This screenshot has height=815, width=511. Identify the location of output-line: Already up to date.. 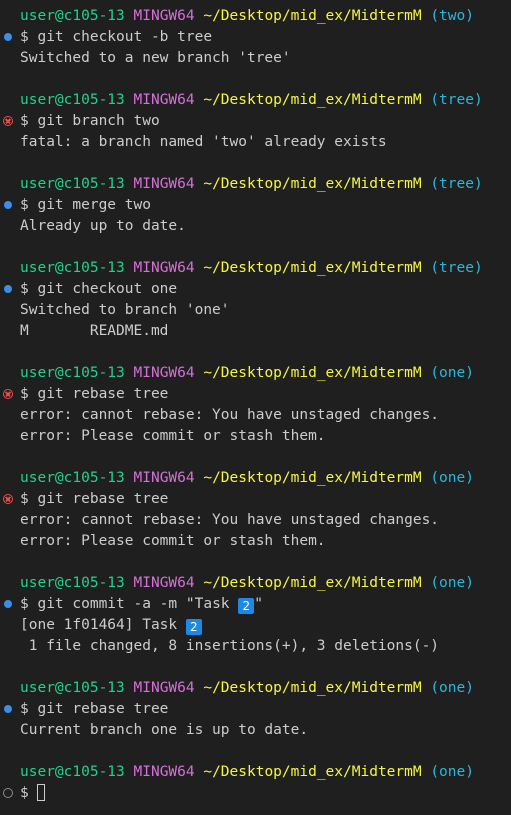
(103, 226).